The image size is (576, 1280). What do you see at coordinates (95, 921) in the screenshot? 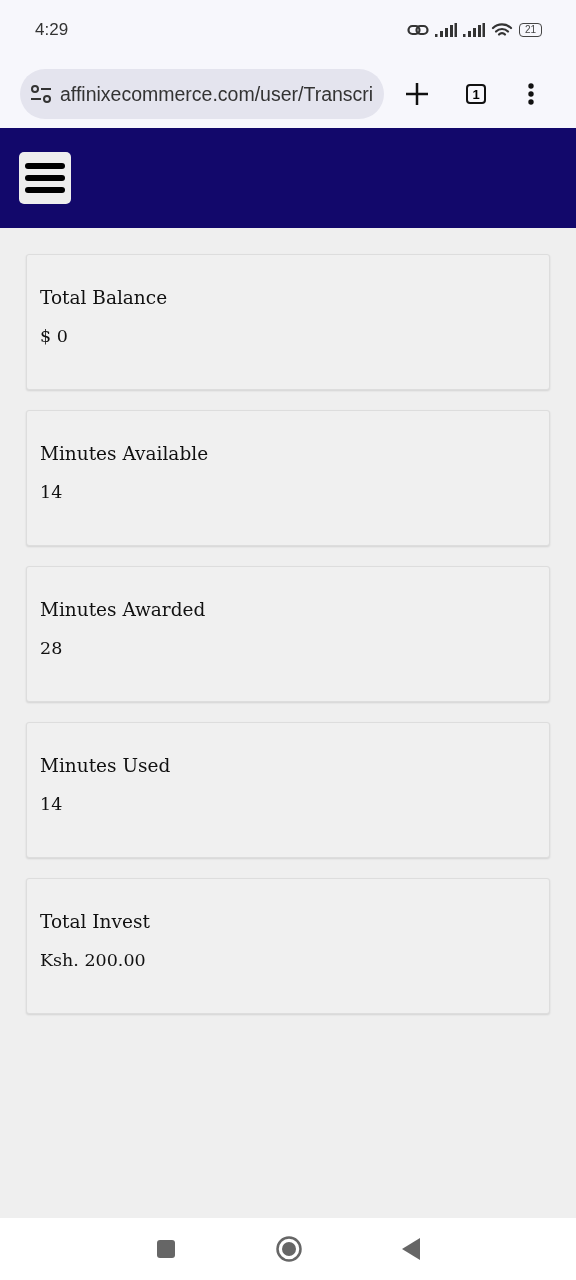
I see `stat-label: Total Invest` at bounding box center [95, 921].